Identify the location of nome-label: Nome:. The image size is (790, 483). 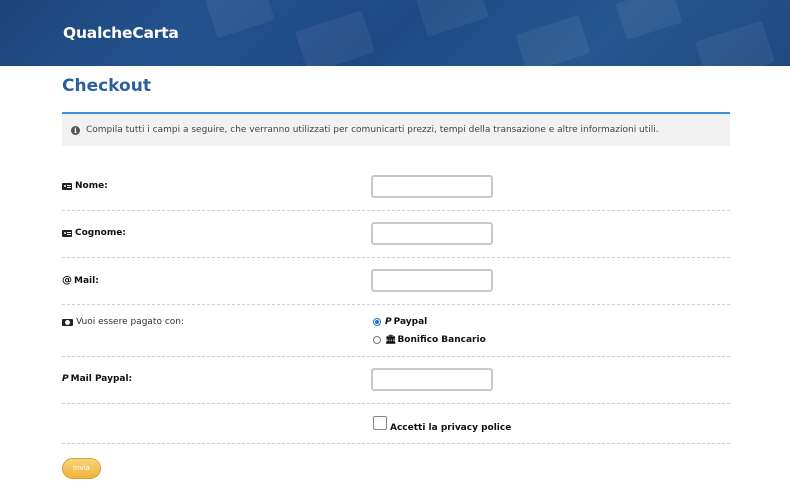
(85, 186).